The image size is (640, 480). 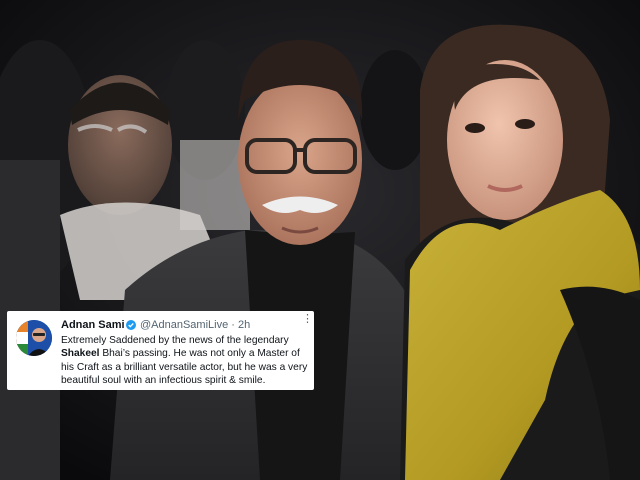 What do you see at coordinates (195, 325) in the screenshot?
I see `tweet-handle-time: @AdnanSamiLive · 2h` at bounding box center [195, 325].